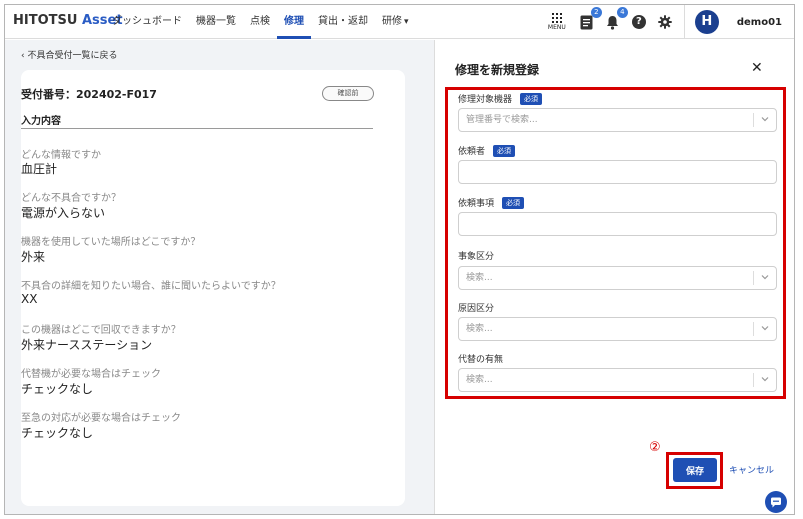 The image size is (803, 519). I want to click on back-link: ‹ 不具合受付一覧に戻る, so click(69, 54).